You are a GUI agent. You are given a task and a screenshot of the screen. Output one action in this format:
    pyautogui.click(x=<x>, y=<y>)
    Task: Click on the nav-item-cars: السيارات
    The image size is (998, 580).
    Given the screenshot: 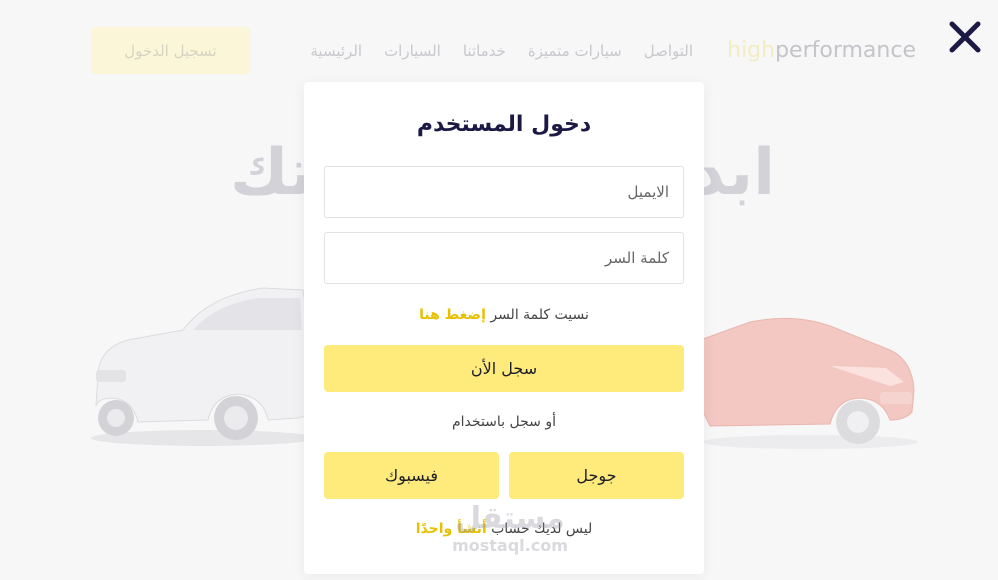 What is the action you would take?
    pyautogui.click(x=412, y=51)
    